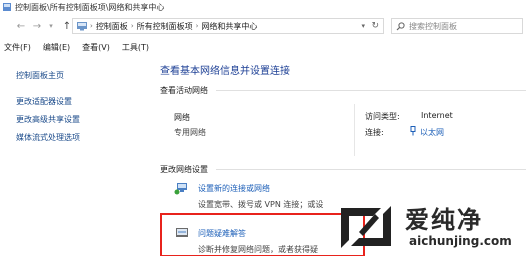 The image size is (526, 256). I want to click on sidebar-item-change-adapter: 更改适配器设置, so click(44, 101).